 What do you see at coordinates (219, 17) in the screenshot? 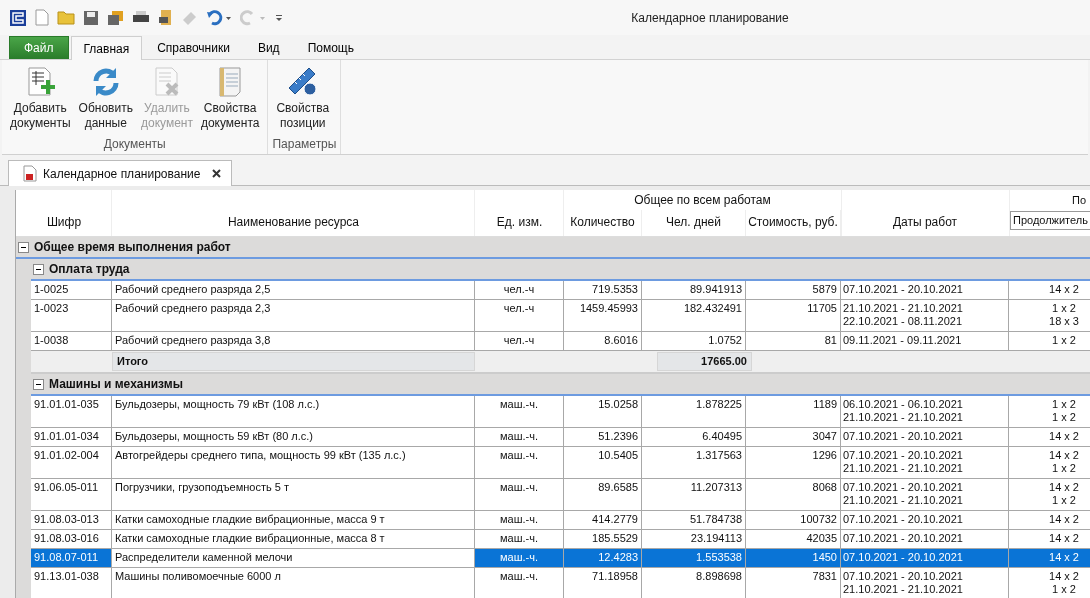
I see `undo-icon` at bounding box center [219, 17].